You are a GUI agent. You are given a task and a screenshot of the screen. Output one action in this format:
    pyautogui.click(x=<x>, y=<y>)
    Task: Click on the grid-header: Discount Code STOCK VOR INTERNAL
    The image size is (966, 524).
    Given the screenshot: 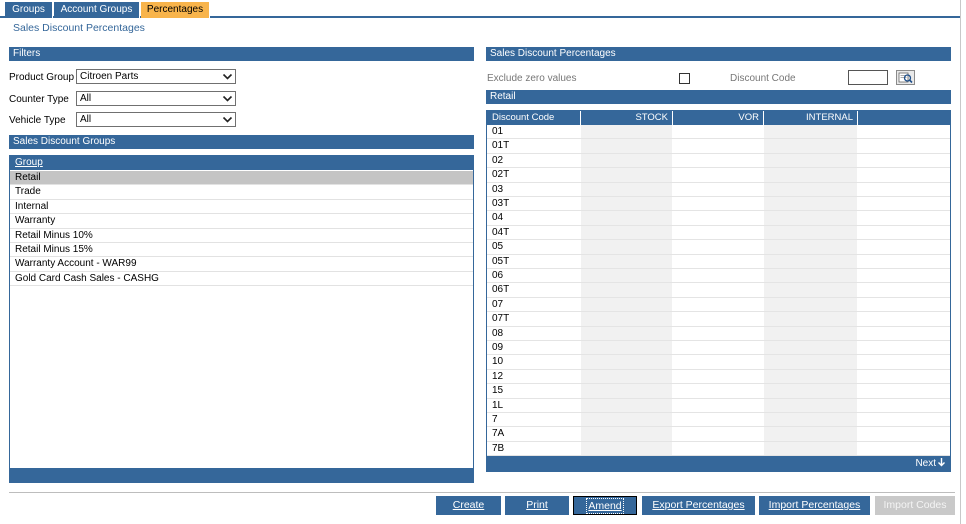 What is the action you would take?
    pyautogui.click(x=718, y=118)
    